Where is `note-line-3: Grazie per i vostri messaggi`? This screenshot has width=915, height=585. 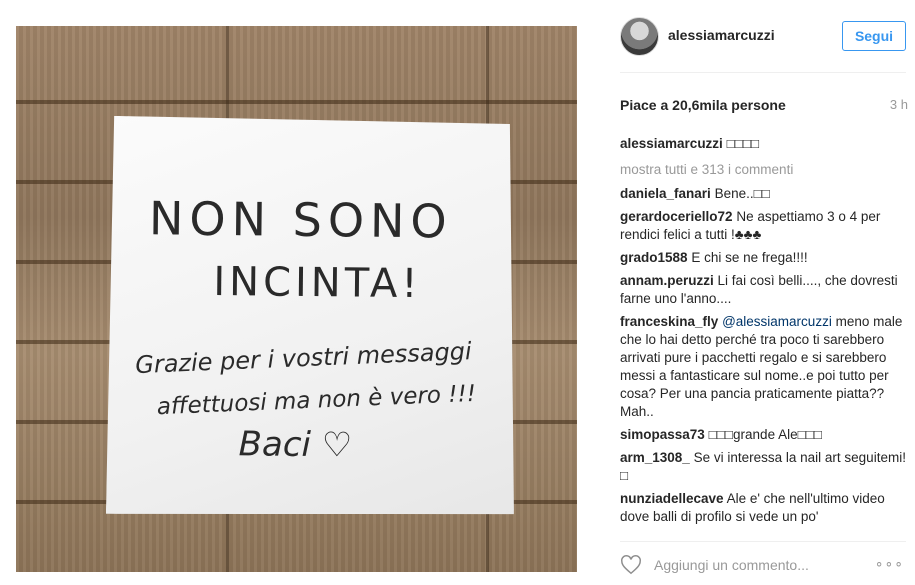 note-line-3: Grazie per i vostri messaggi is located at coordinates (304, 358).